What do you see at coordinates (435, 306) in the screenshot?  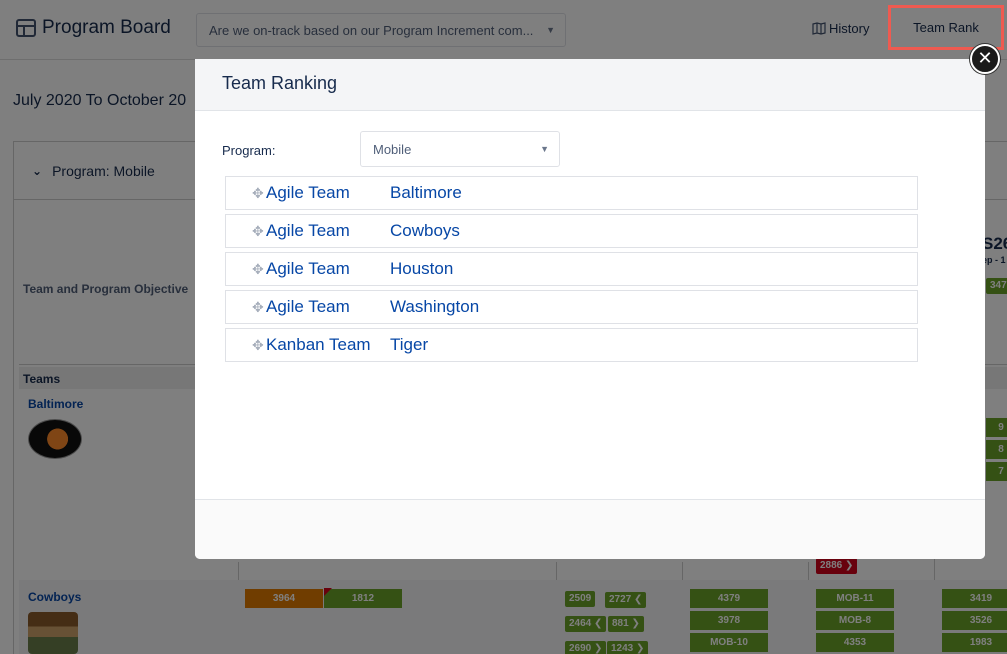 I see `team-name: Washington` at bounding box center [435, 306].